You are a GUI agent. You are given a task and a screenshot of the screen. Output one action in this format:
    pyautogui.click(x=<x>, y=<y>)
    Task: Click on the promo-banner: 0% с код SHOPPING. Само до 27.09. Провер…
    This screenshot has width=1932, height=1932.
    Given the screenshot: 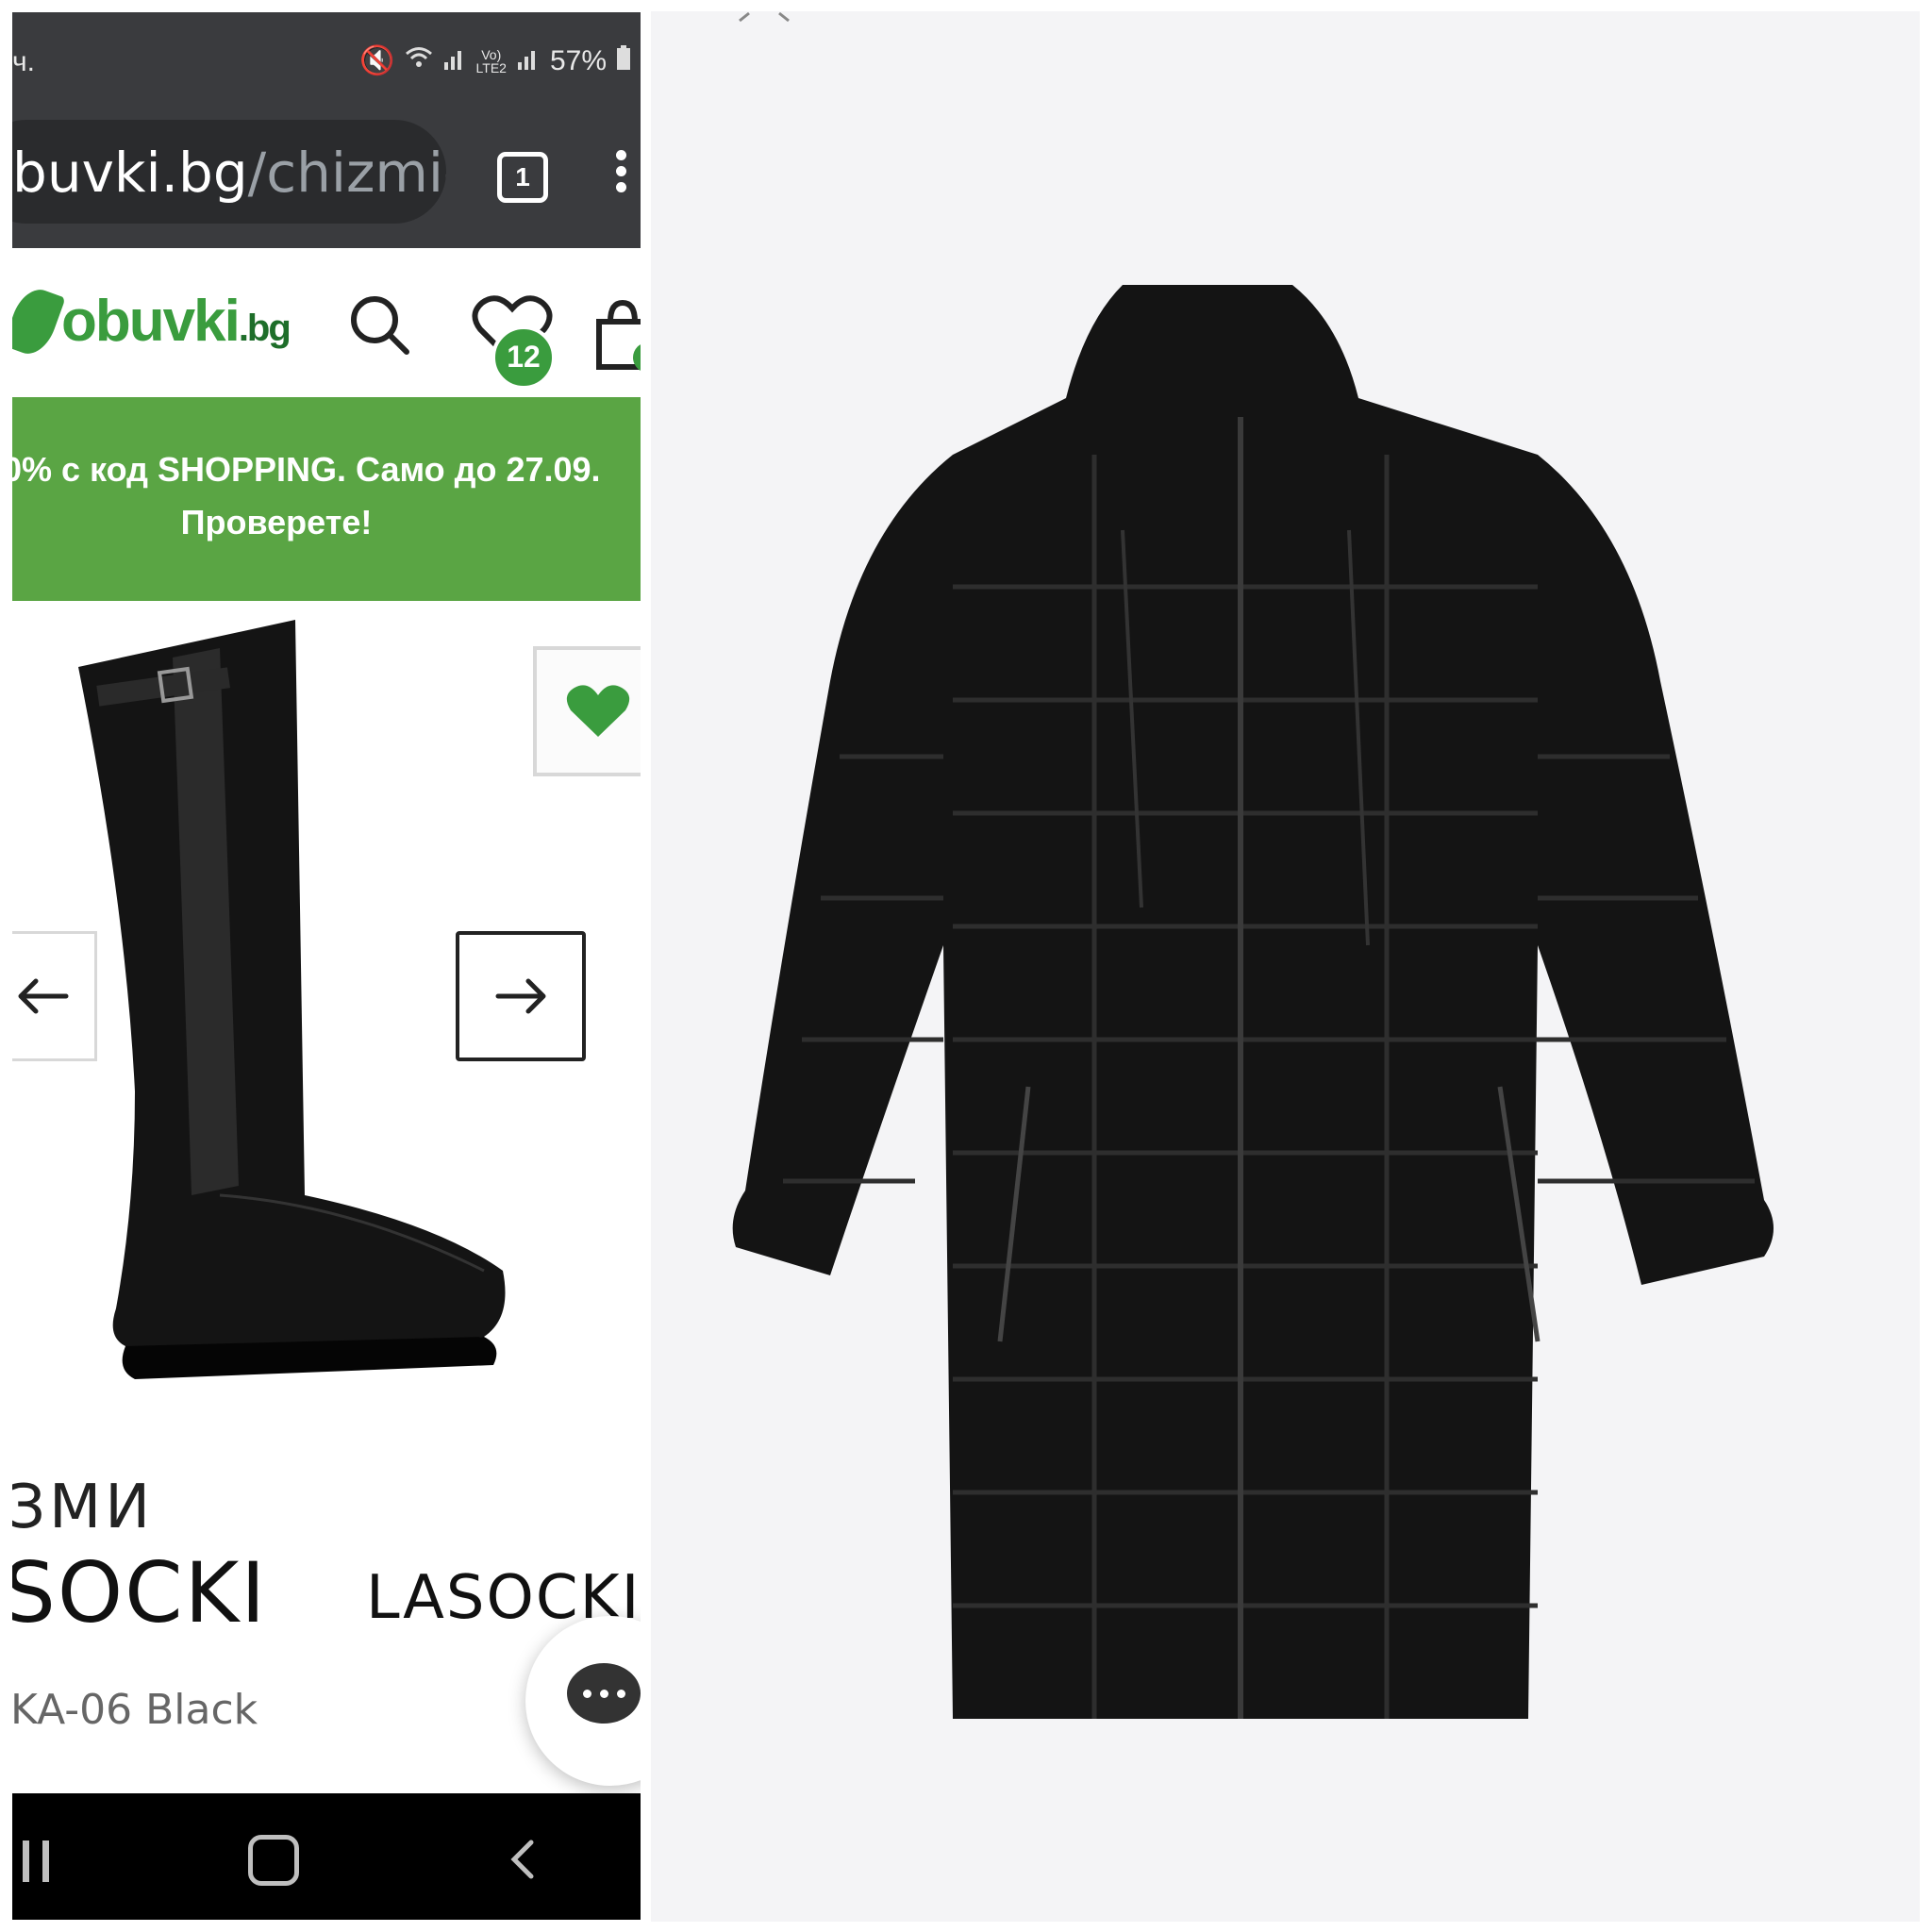 What is the action you would take?
    pyautogui.click(x=326, y=499)
    